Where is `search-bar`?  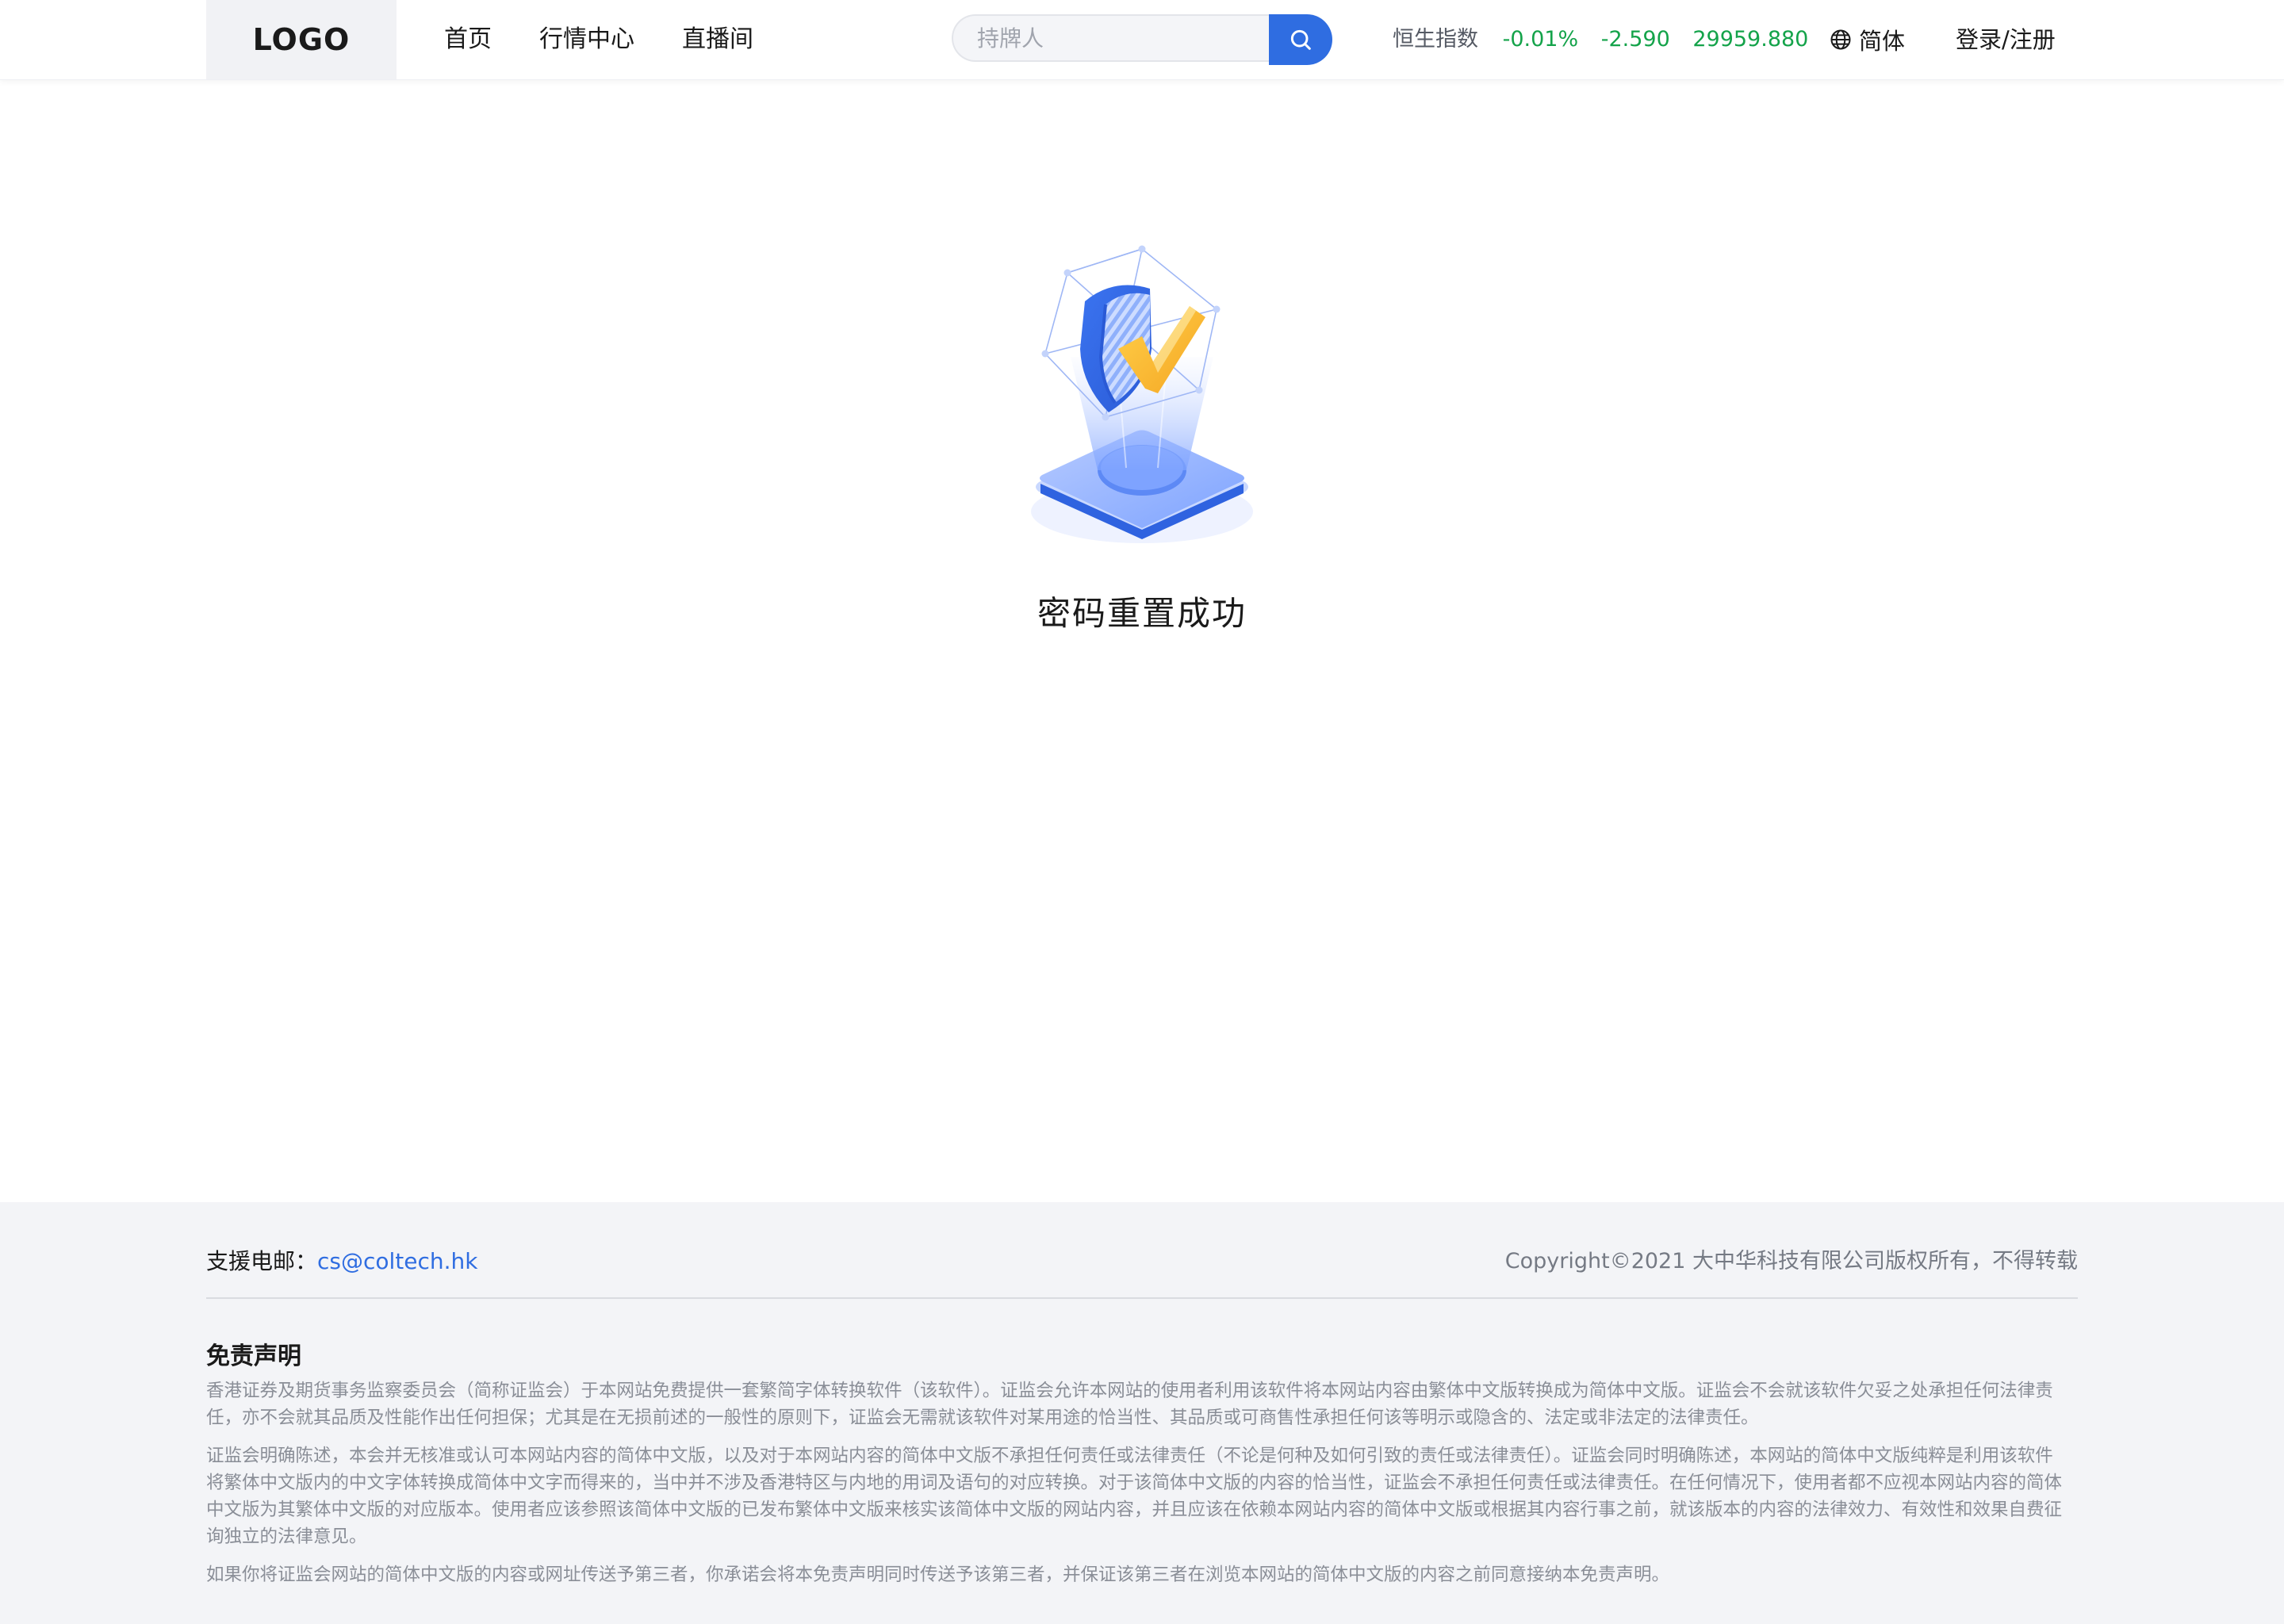 search-bar is located at coordinates (1142, 39).